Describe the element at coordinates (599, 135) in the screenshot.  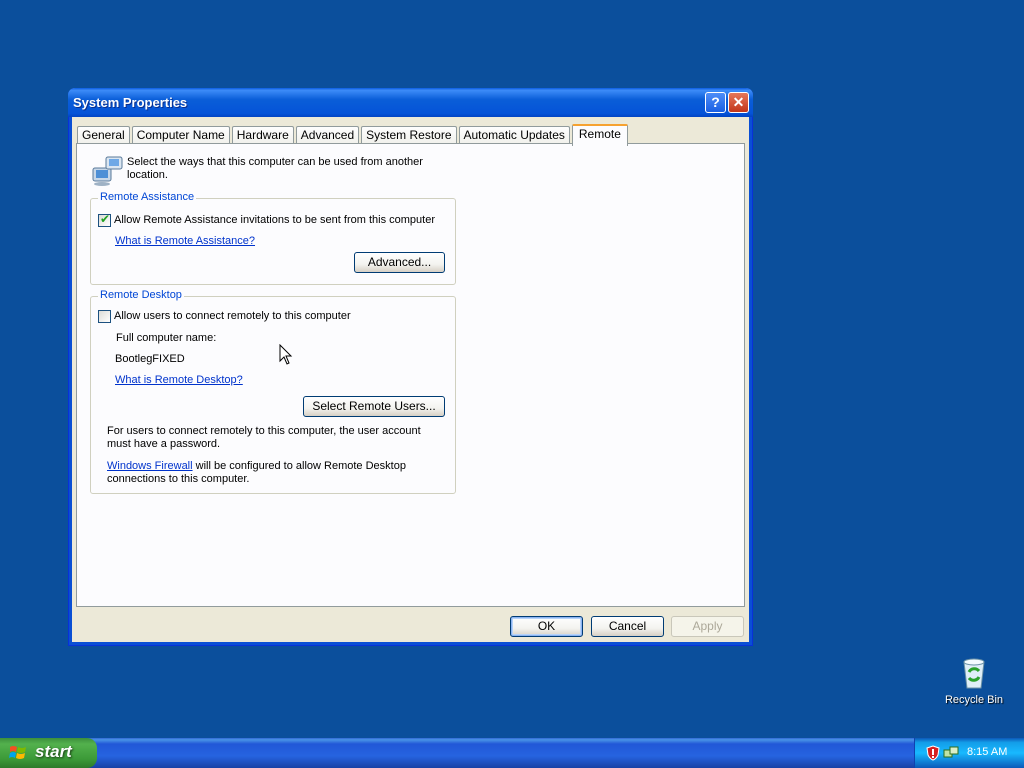
I see `tab-remote: Remote` at that location.